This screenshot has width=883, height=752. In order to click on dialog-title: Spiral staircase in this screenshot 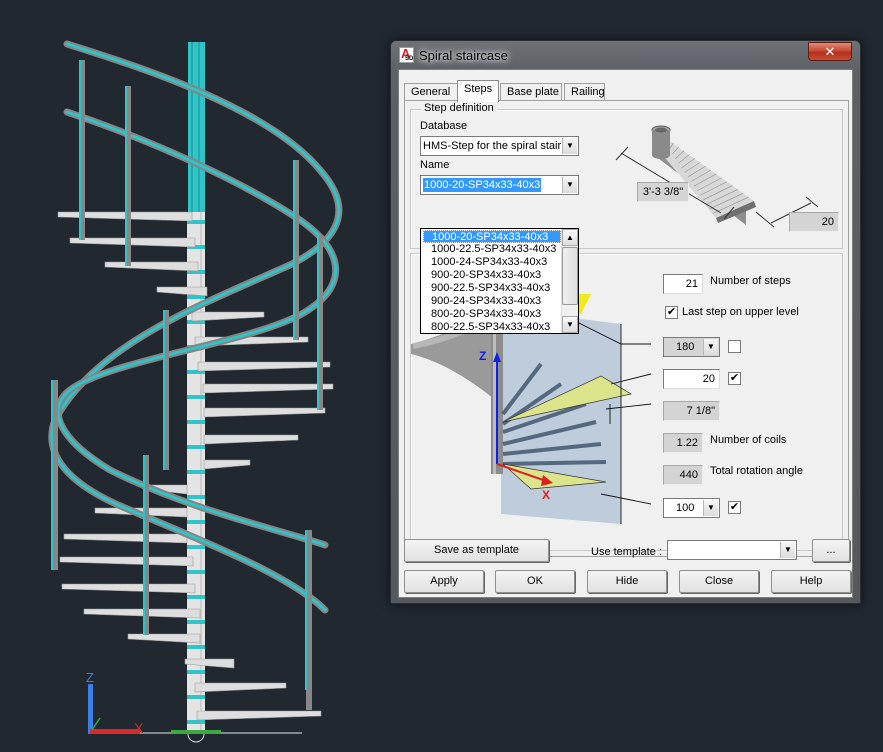, I will do `click(463, 55)`.